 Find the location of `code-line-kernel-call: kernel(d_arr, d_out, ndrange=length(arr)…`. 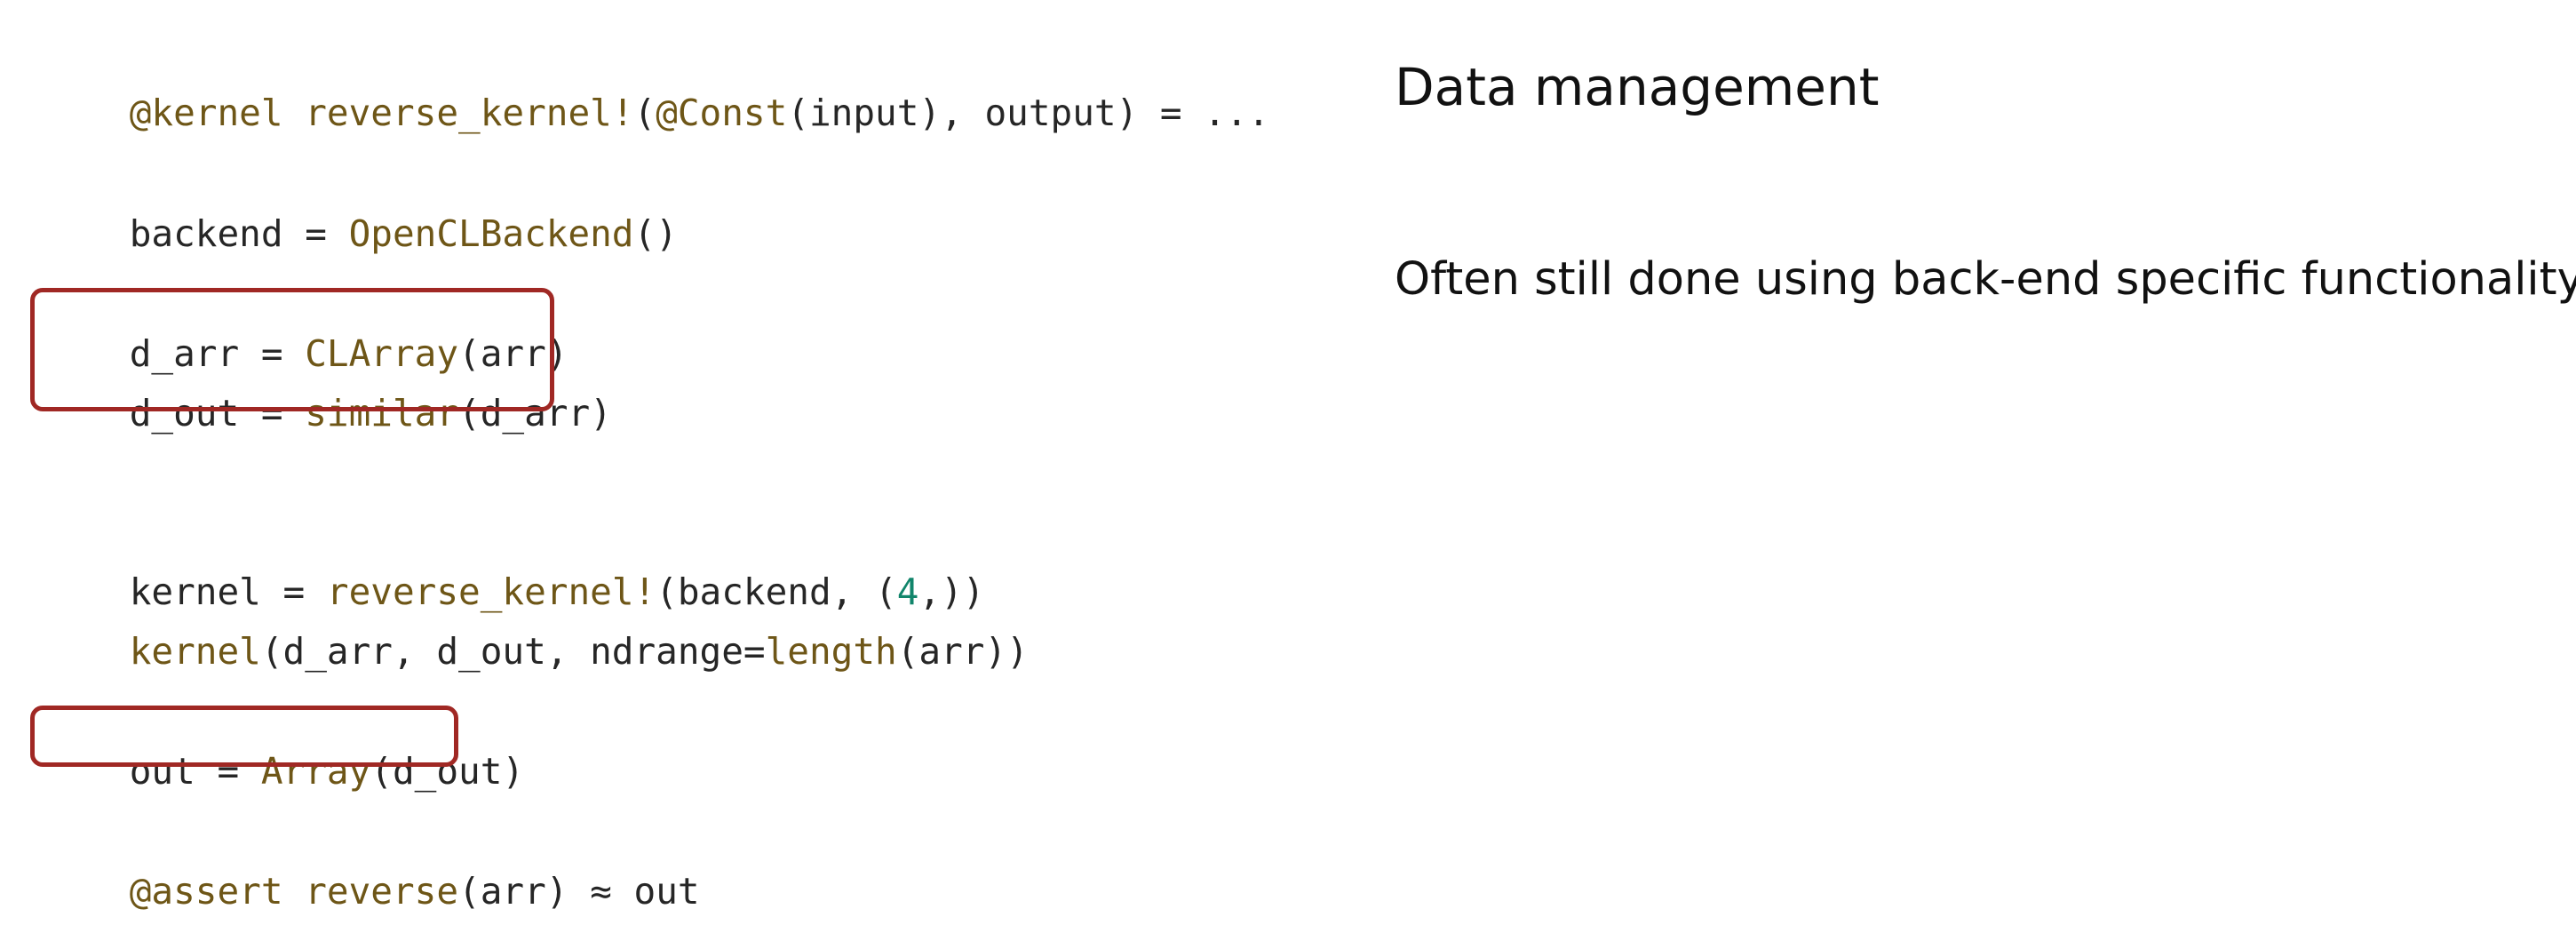

code-line-kernel-call: kernel(d_arr, d_out, ndrange=length(arr)… is located at coordinates (579, 651).